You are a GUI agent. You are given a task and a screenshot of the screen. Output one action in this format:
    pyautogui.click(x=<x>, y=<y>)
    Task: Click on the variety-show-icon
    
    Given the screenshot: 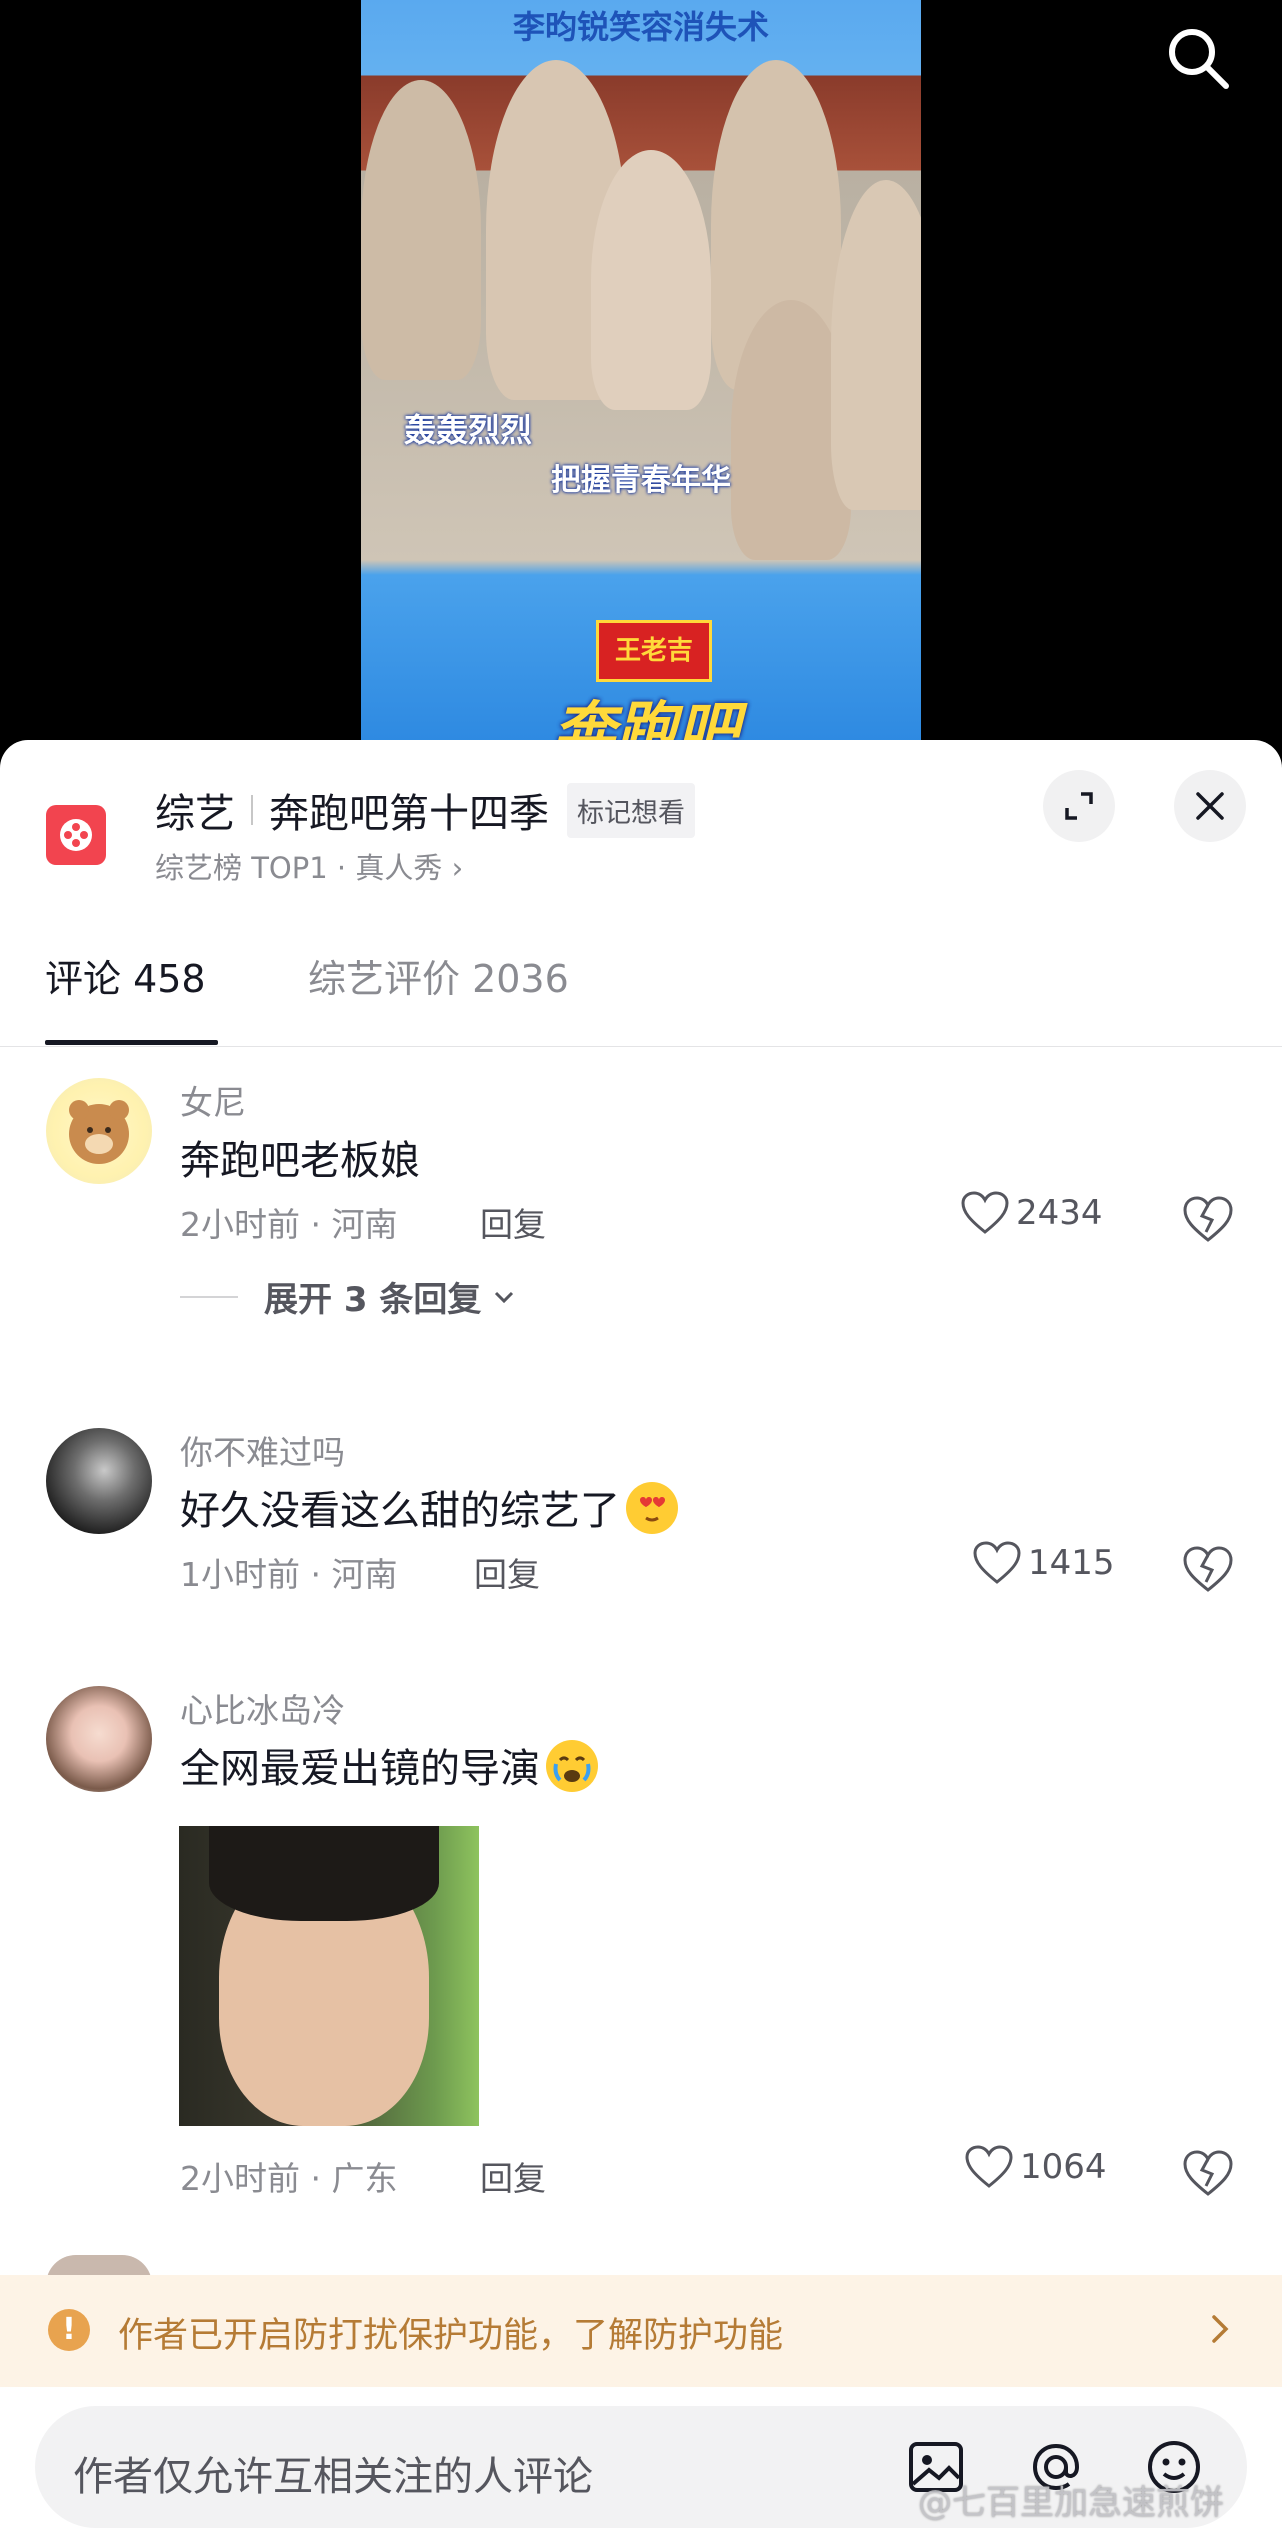 What is the action you would take?
    pyautogui.click(x=76, y=835)
    